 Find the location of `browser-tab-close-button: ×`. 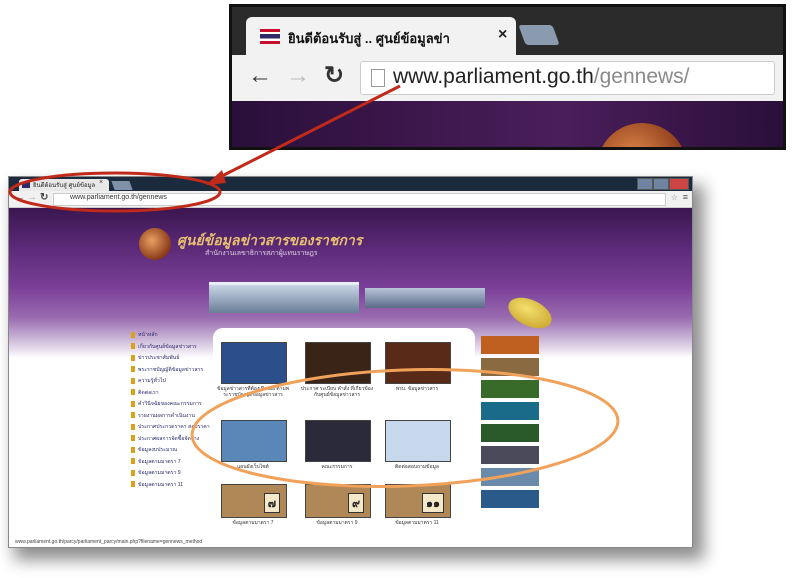

browser-tab-close-button: × is located at coordinates (101, 182).